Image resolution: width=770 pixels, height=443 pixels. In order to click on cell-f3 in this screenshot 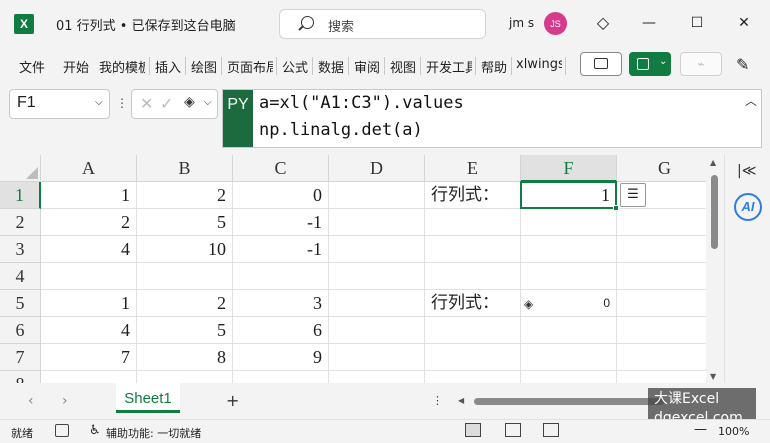, I will do `click(569, 249)`.